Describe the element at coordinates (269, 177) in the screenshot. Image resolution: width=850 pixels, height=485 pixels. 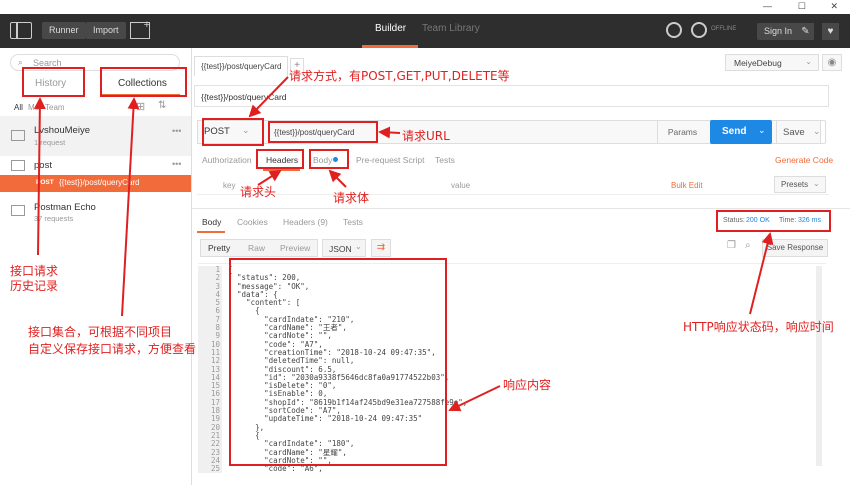
I see `arrow-headers` at that location.